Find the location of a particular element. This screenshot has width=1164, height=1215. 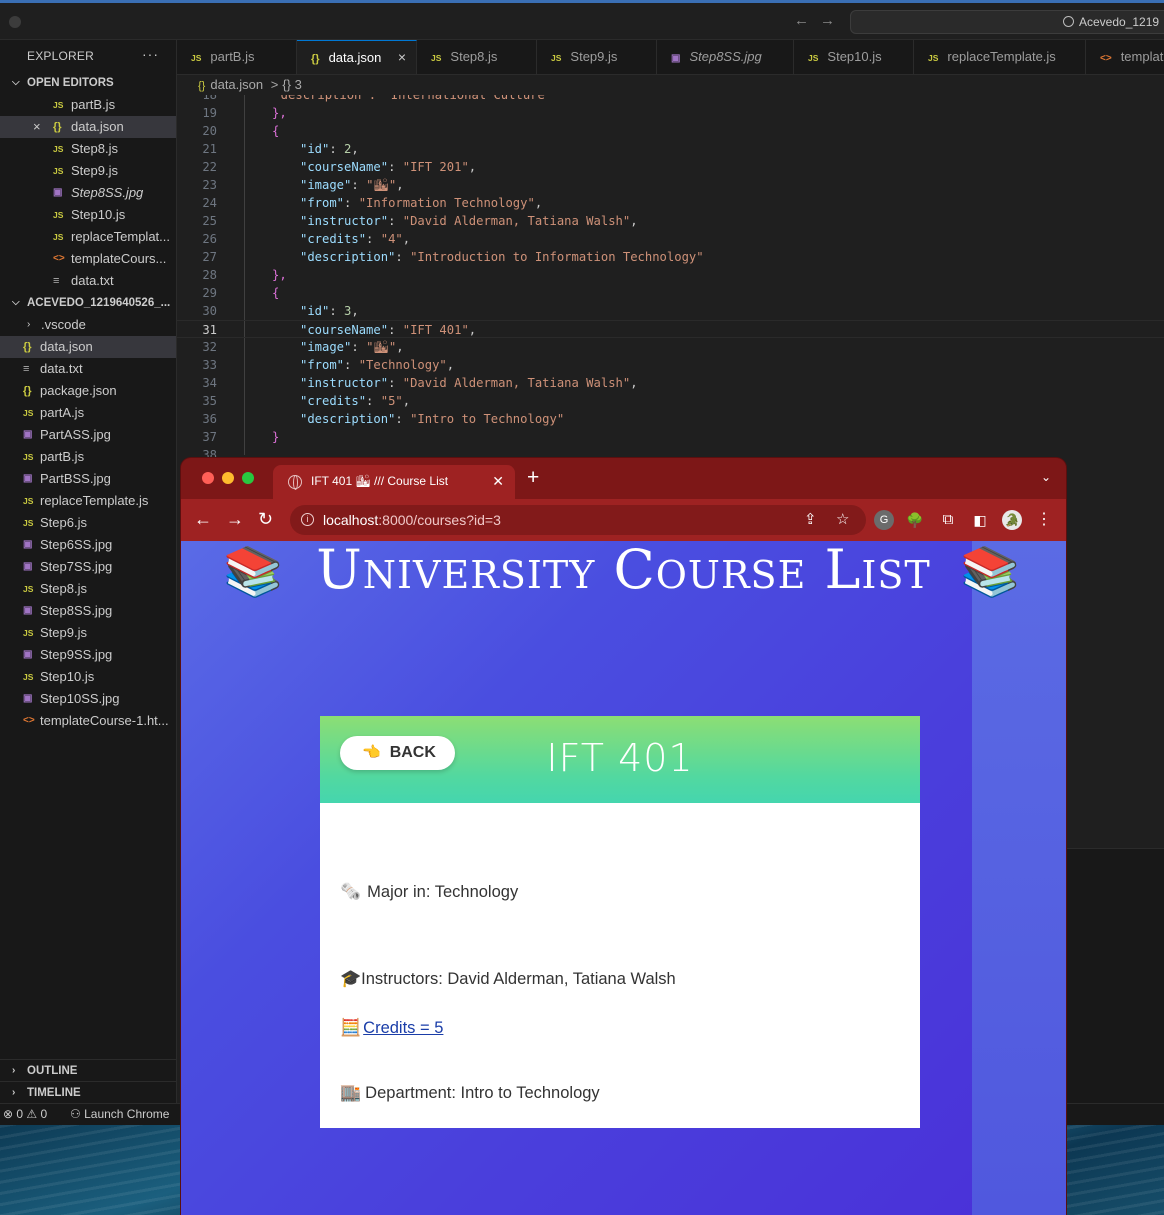

file-item: ▣ Step8SS.jpg is located at coordinates (88, 611).